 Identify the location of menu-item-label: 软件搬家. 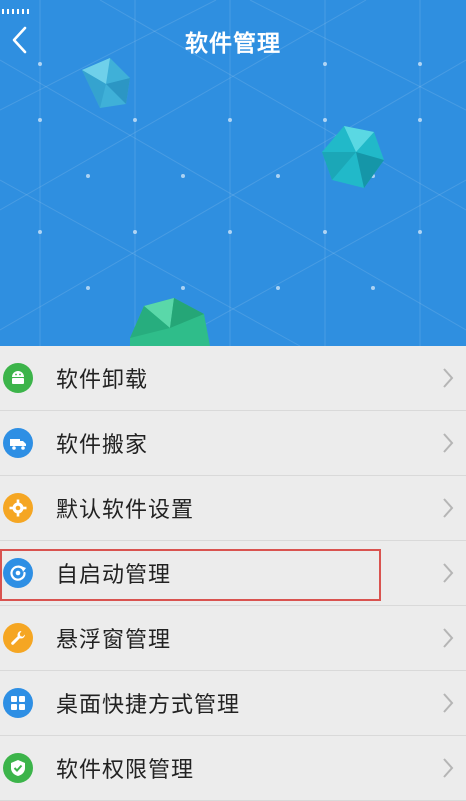
(102, 445).